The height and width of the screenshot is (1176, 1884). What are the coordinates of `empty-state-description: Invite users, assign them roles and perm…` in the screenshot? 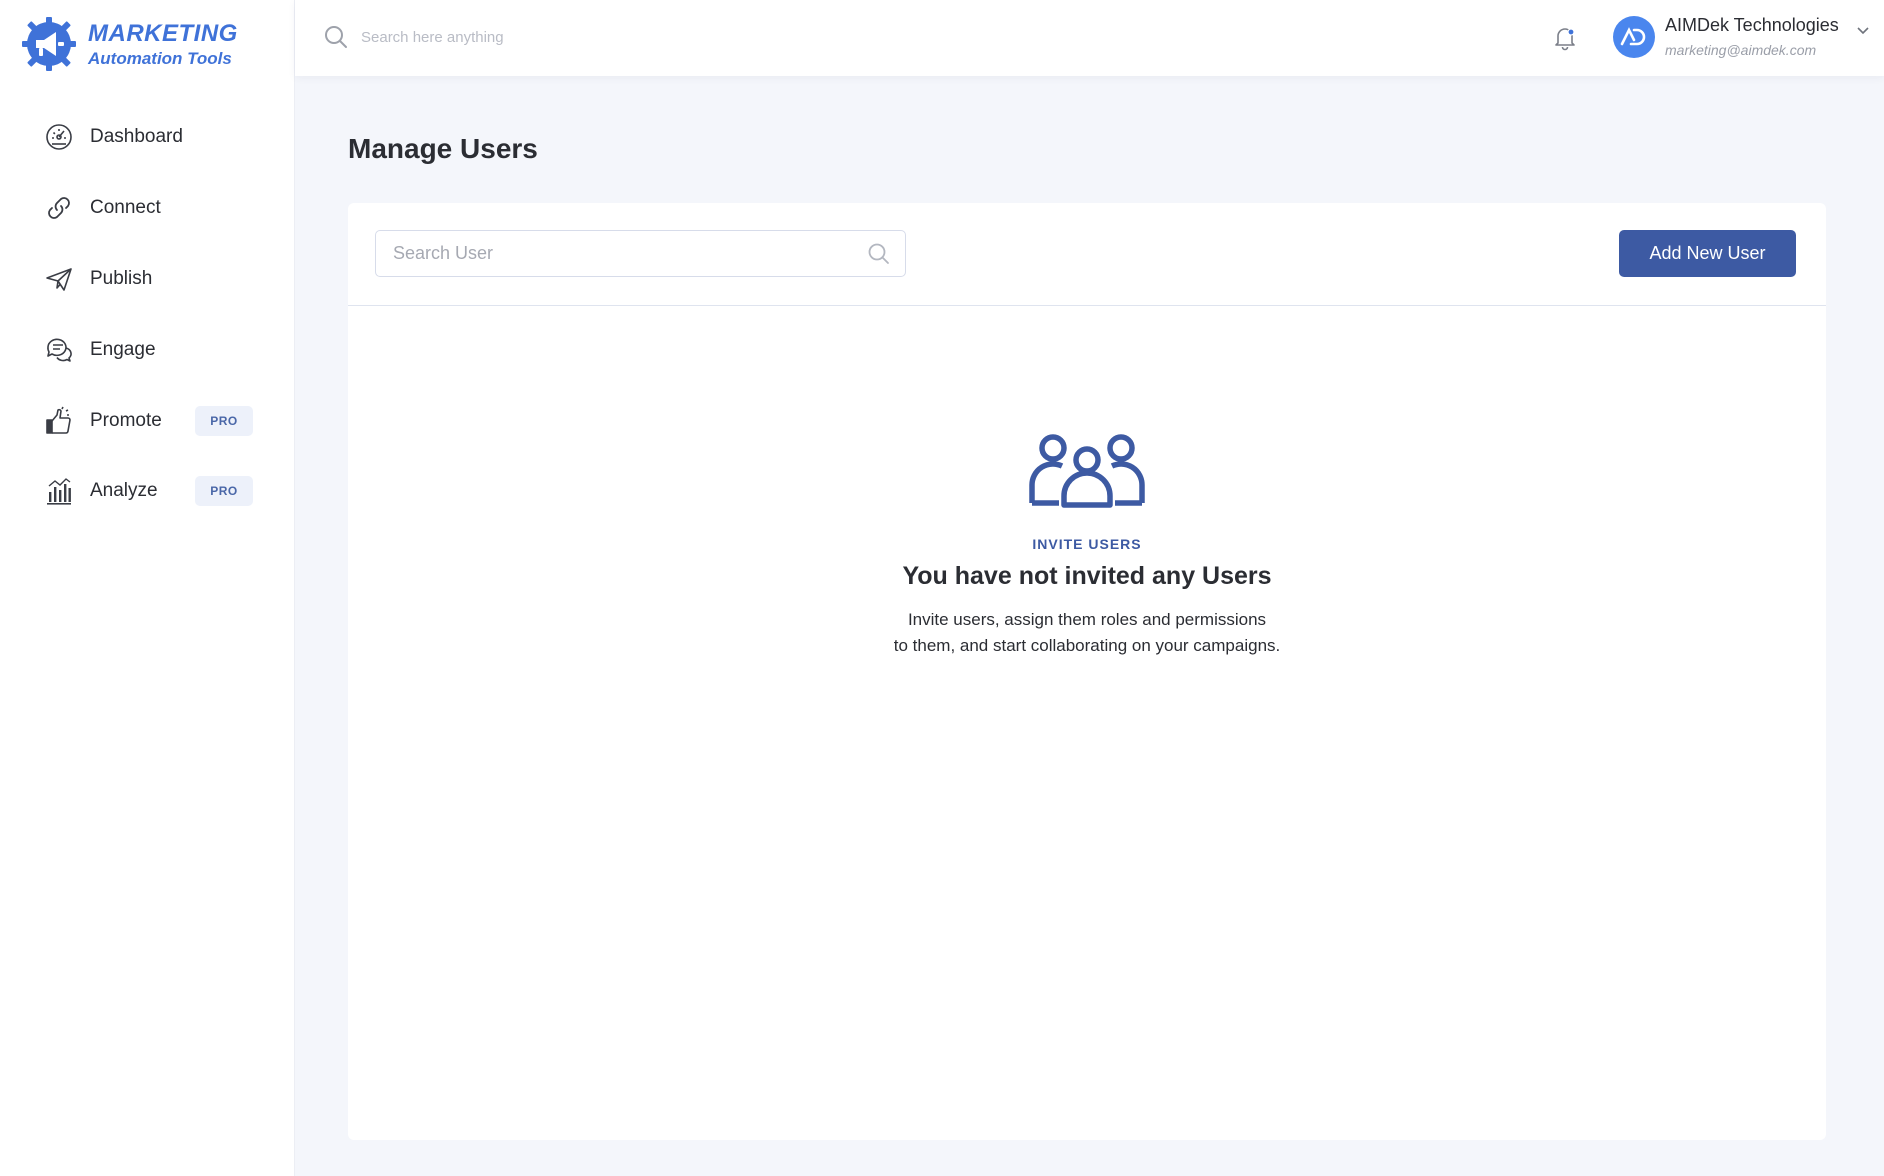 It's located at (1087, 633).